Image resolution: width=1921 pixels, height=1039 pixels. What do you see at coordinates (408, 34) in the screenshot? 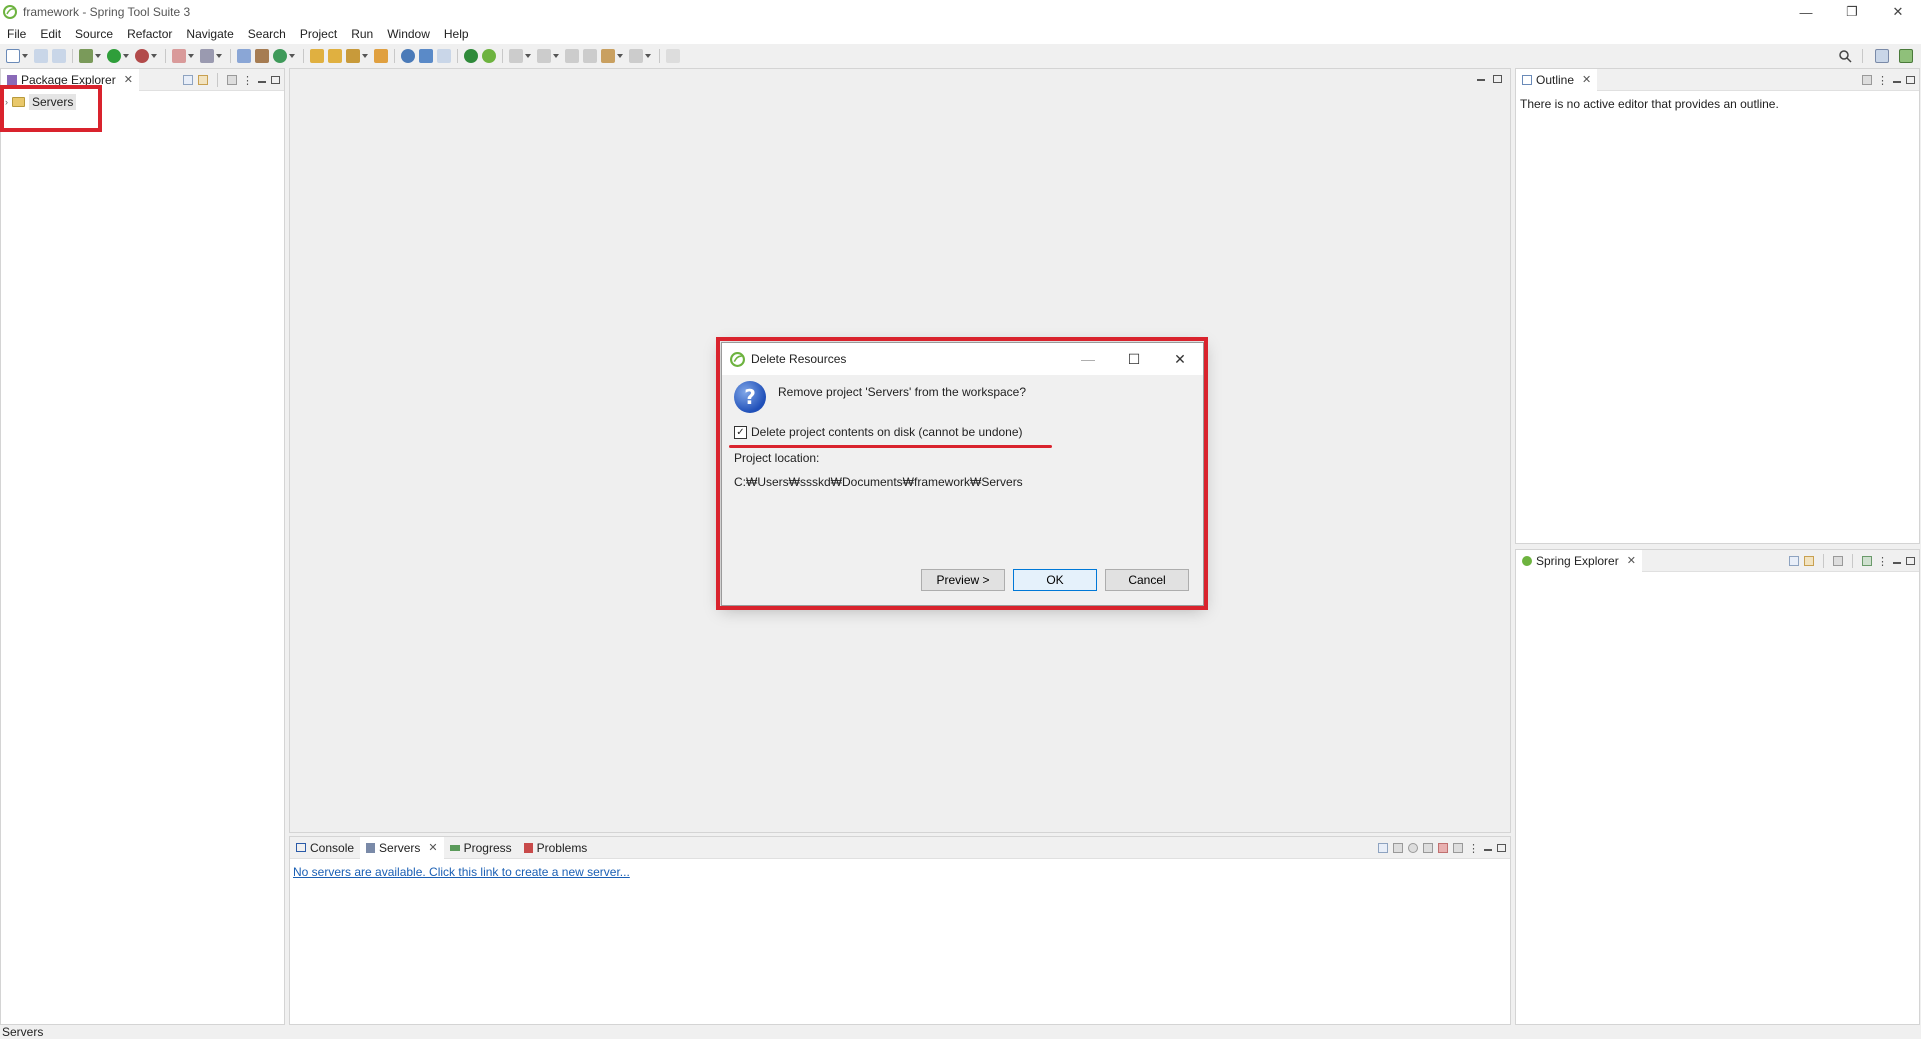
I see `menu-window: Window` at bounding box center [408, 34].